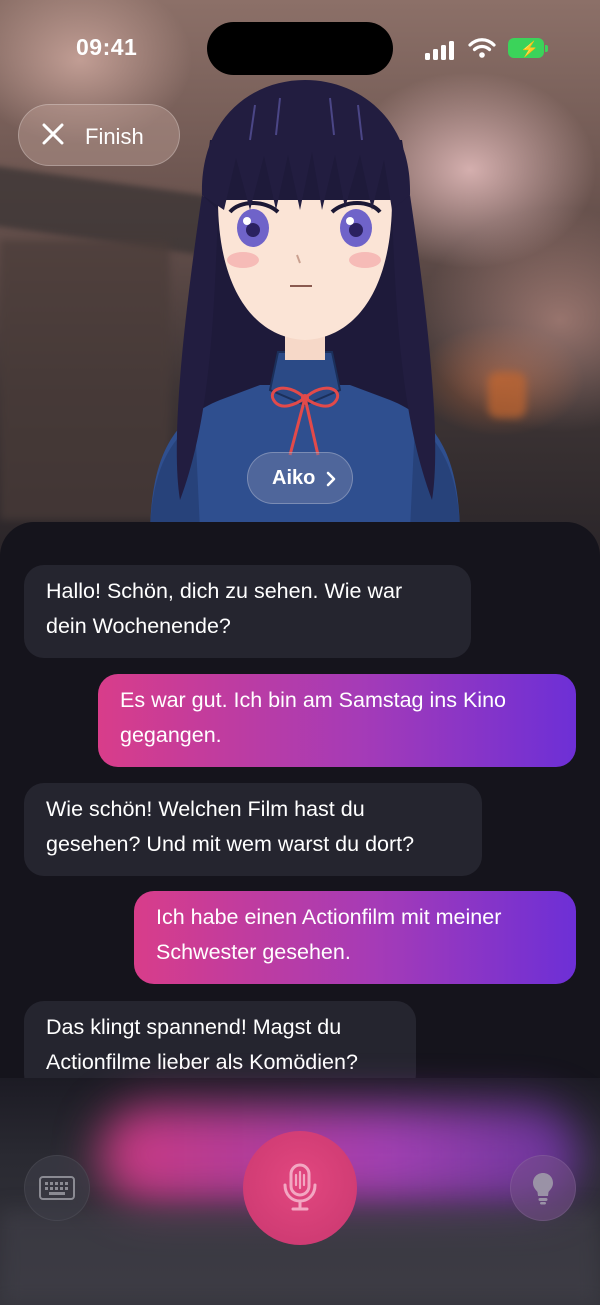 This screenshot has height=1305, width=600. I want to click on microphone-button, so click(300, 1188).